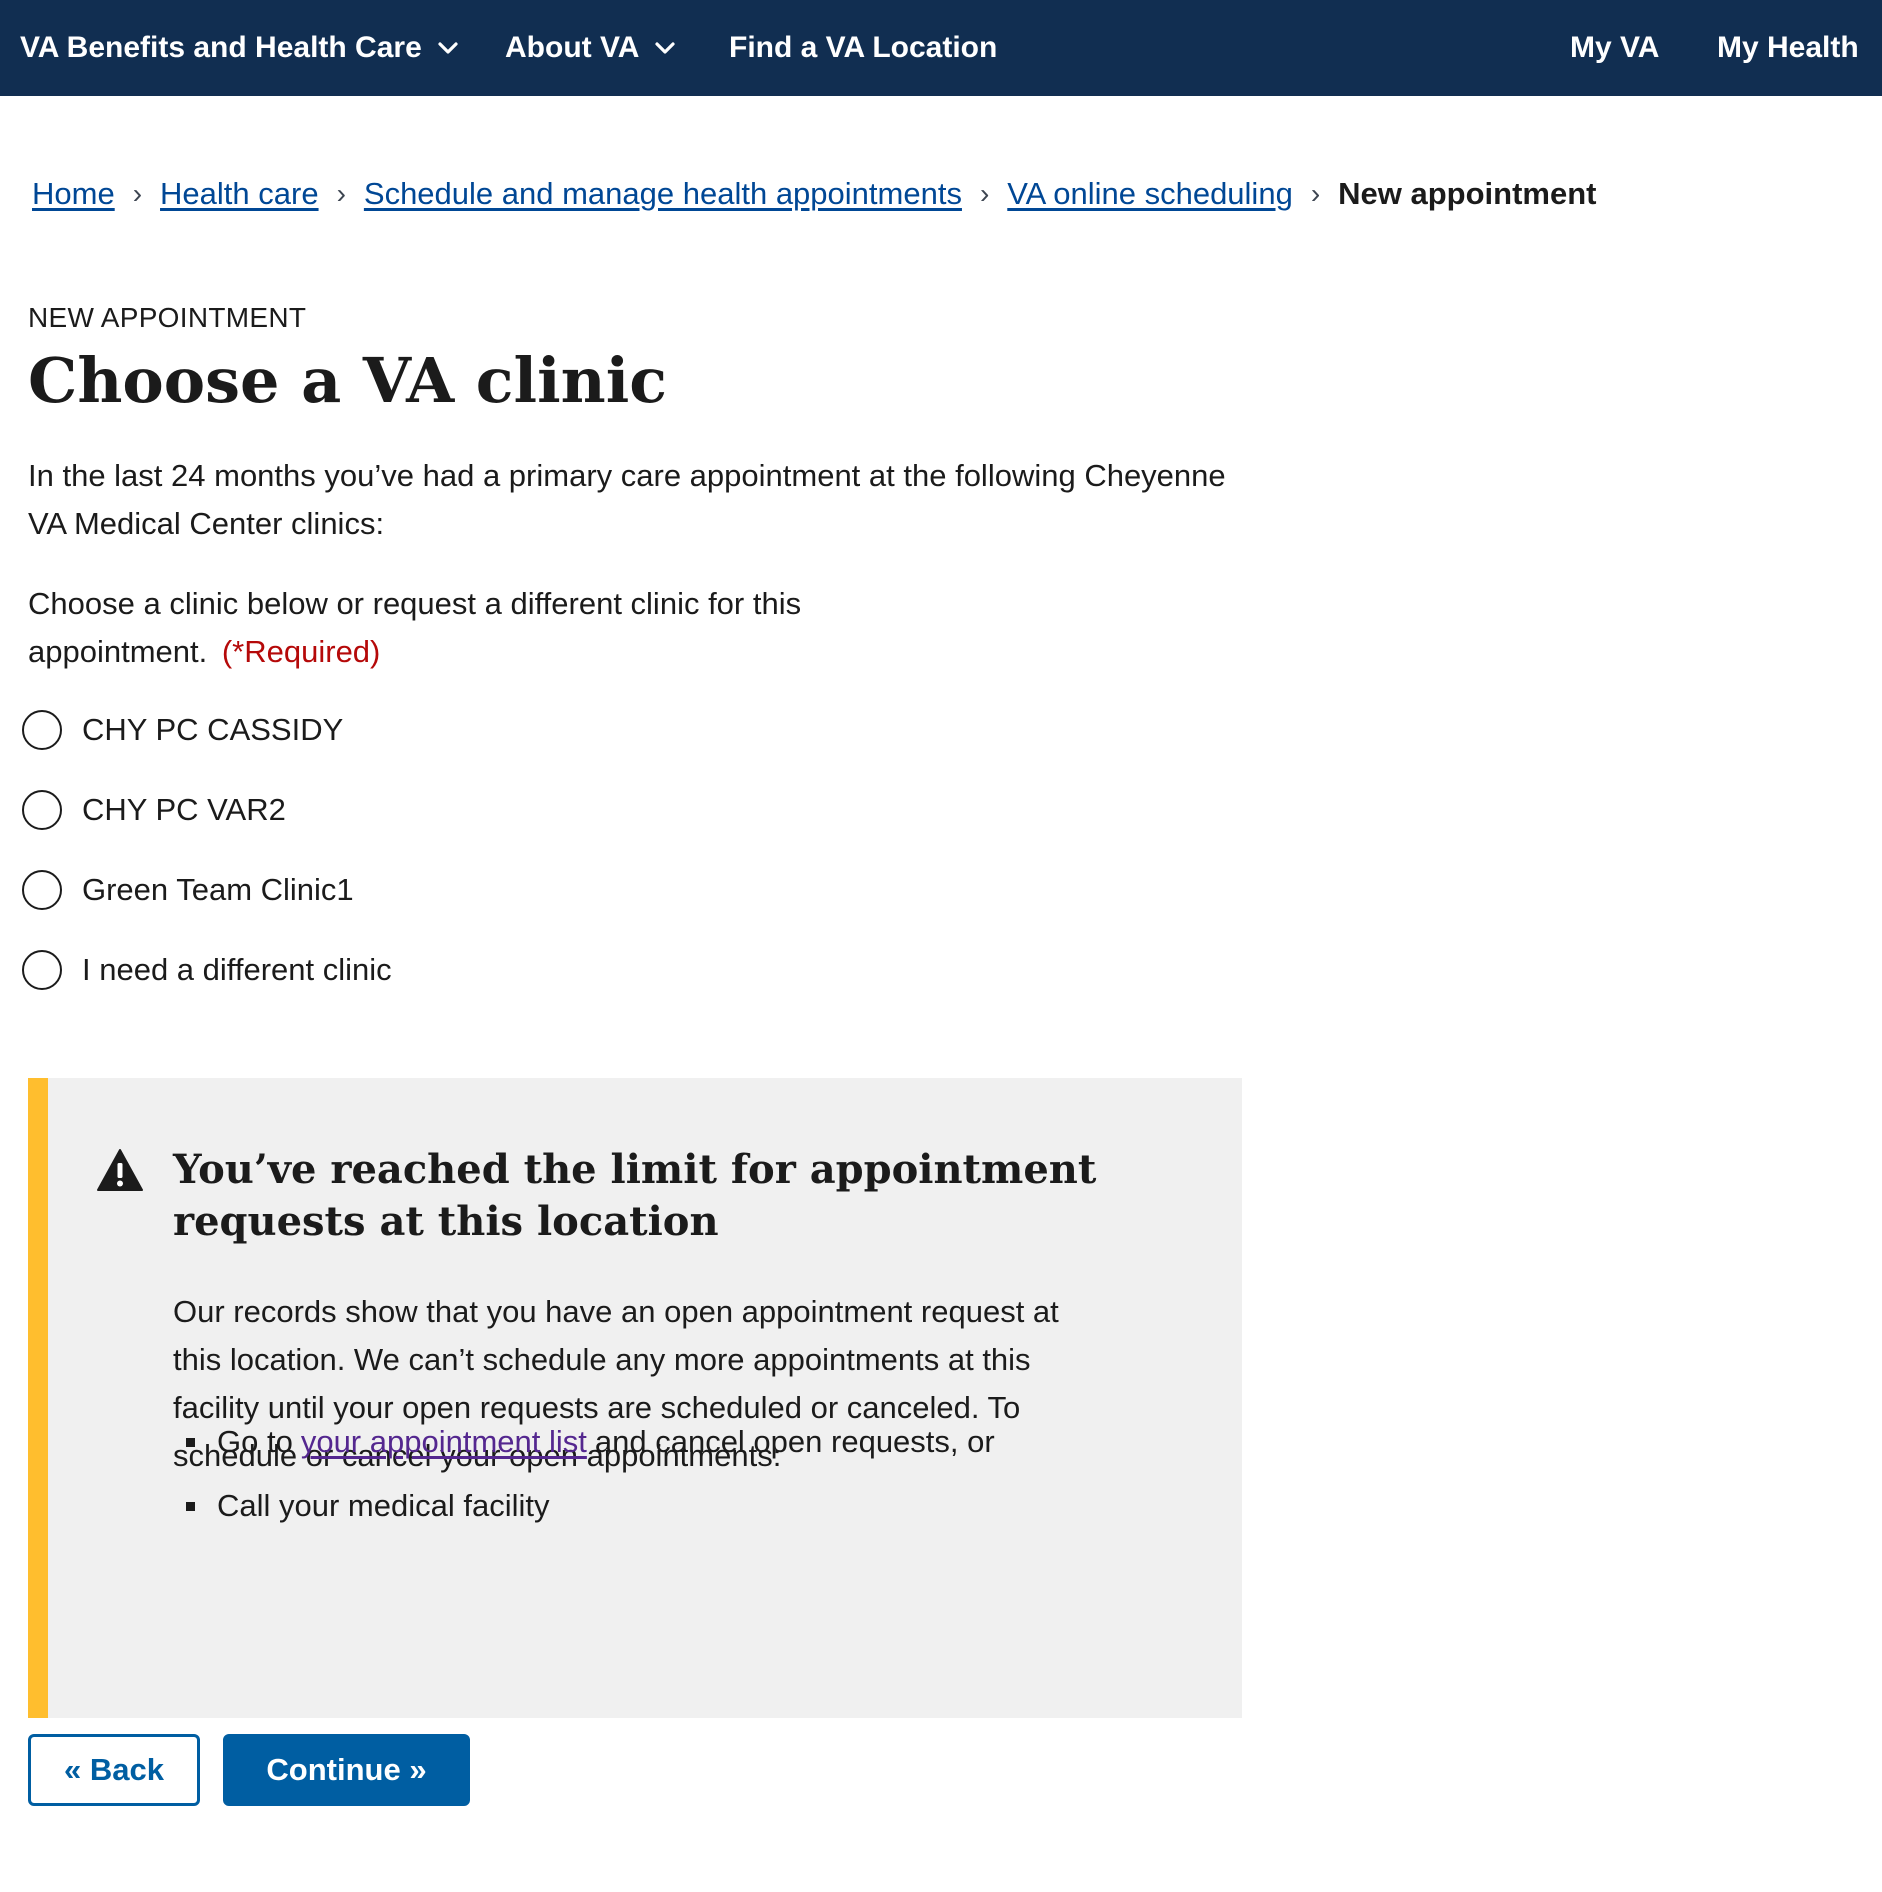 The width and height of the screenshot is (1882, 1892). Describe the element at coordinates (572, 47) in the screenshot. I see `nav-about-label: About VA` at that location.